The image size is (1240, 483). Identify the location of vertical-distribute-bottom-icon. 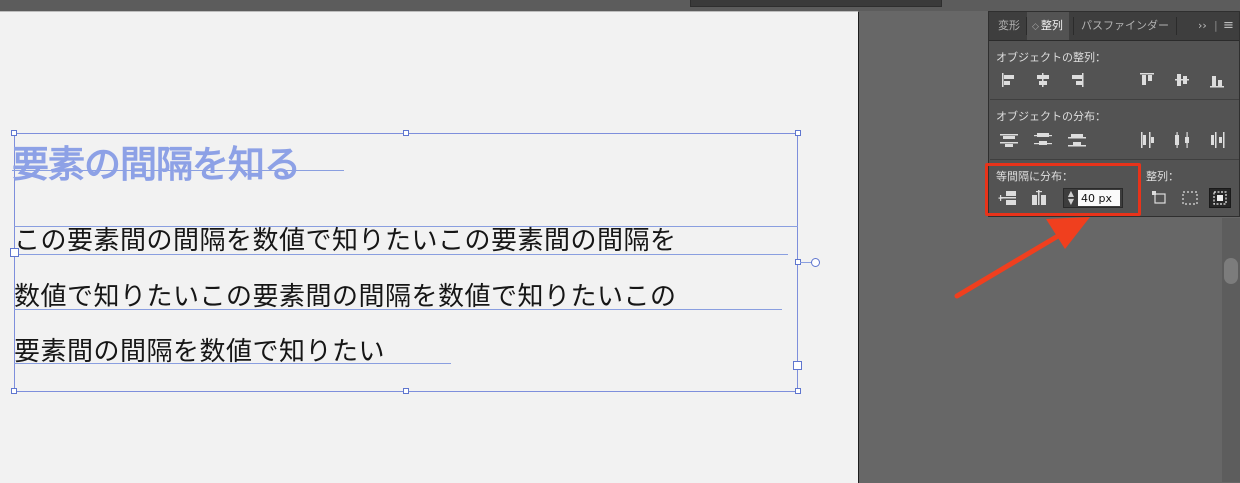
(1077, 140).